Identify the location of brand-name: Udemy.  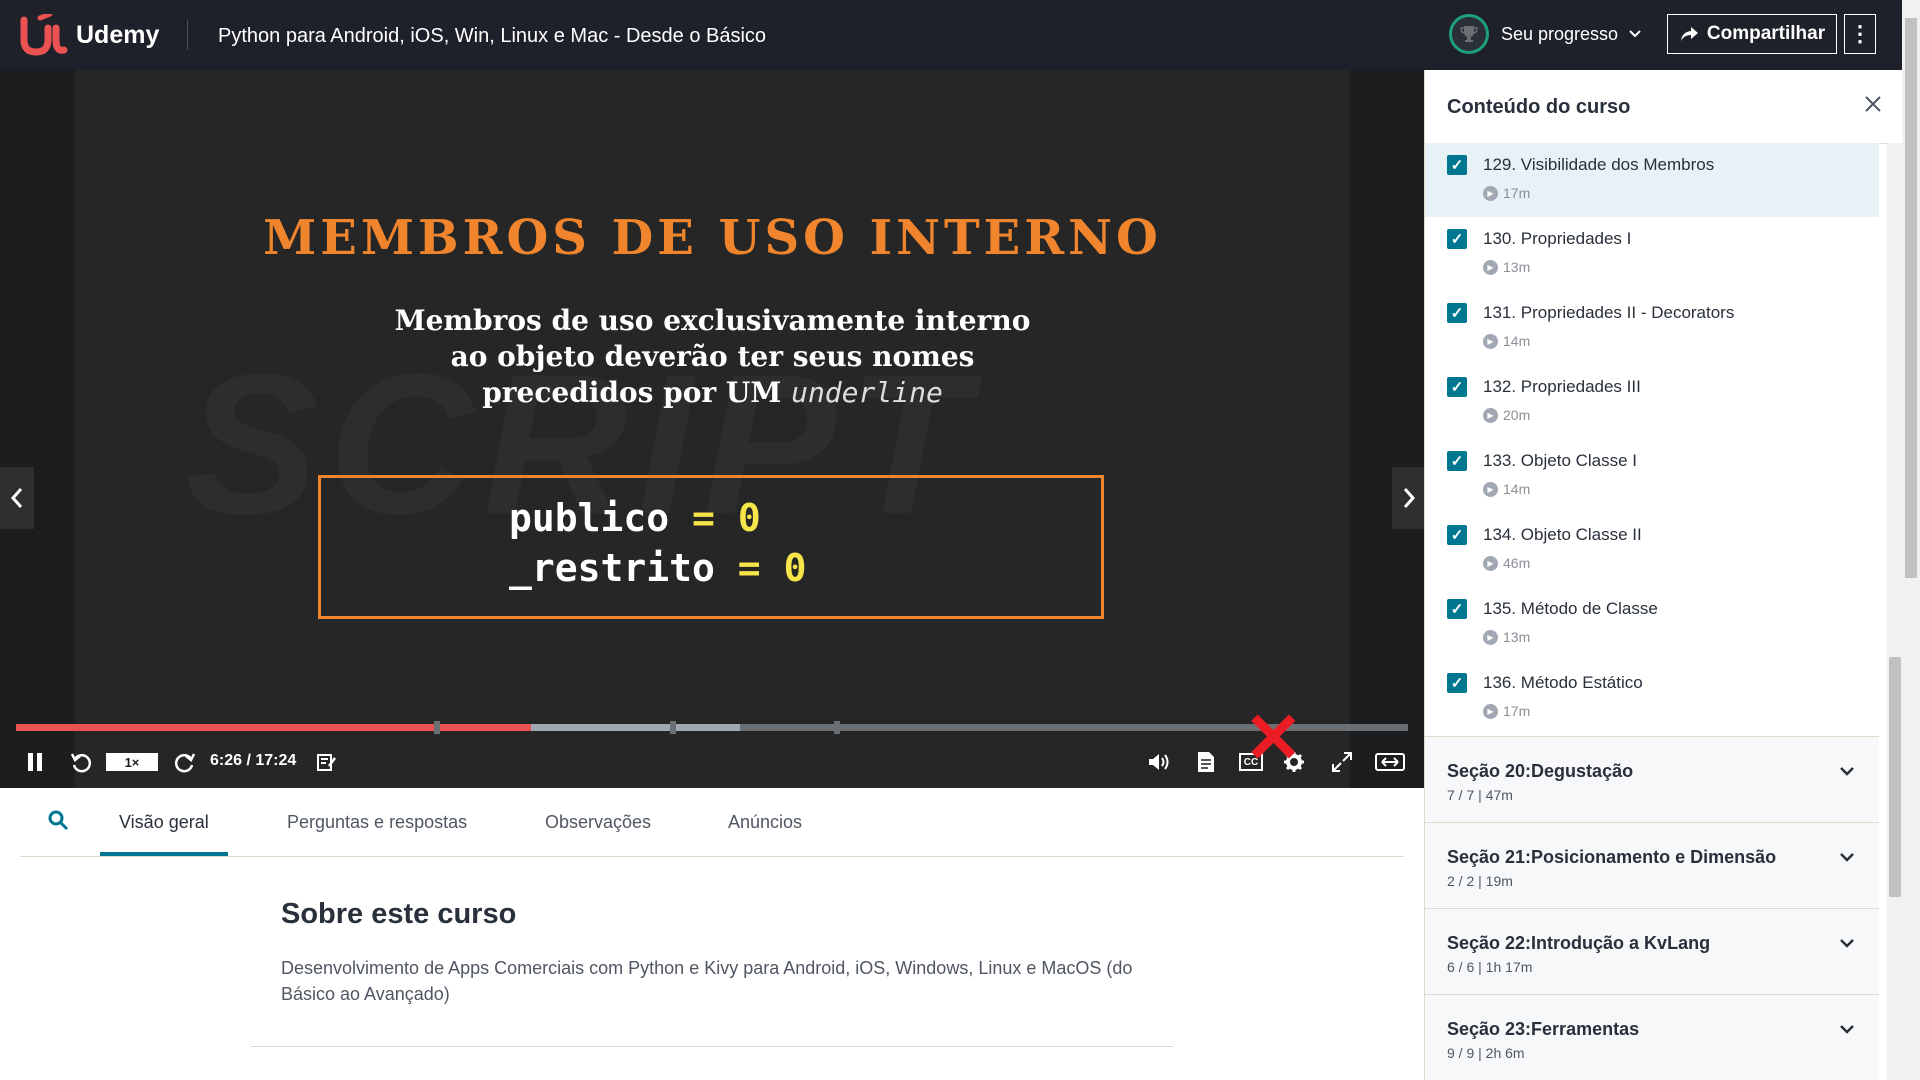
(118, 34).